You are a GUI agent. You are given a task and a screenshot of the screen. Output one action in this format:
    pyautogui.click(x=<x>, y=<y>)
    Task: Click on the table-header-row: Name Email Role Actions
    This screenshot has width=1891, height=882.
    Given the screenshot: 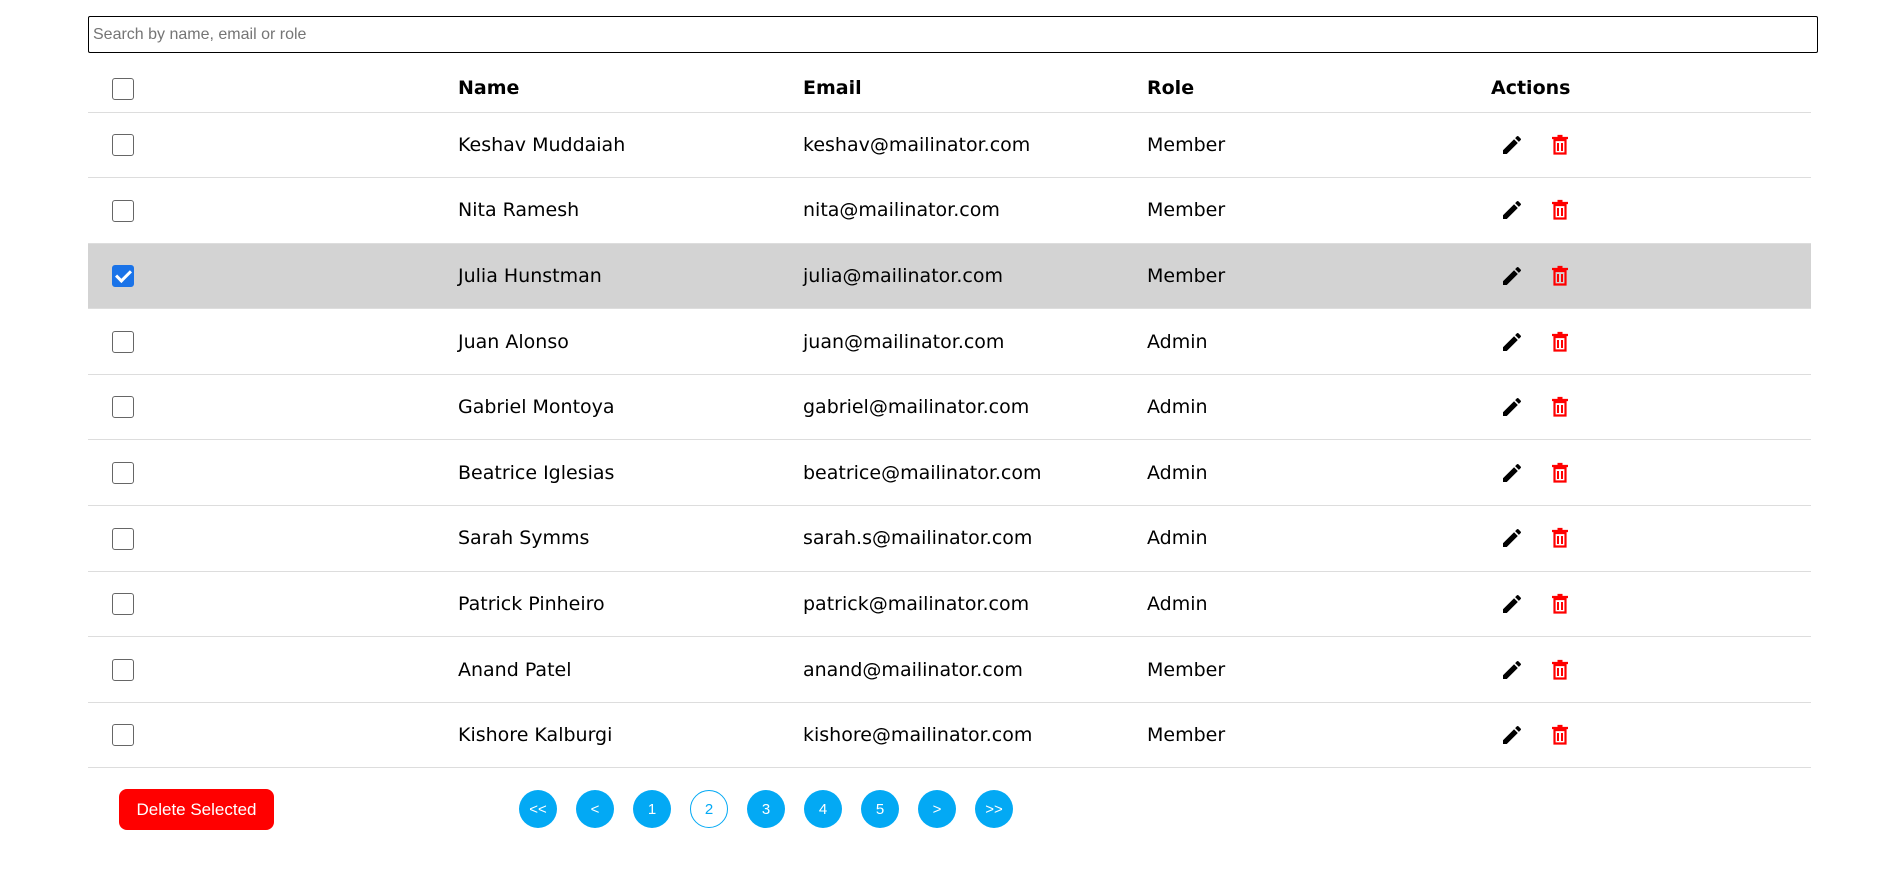 What is the action you would take?
    pyautogui.click(x=949, y=88)
    